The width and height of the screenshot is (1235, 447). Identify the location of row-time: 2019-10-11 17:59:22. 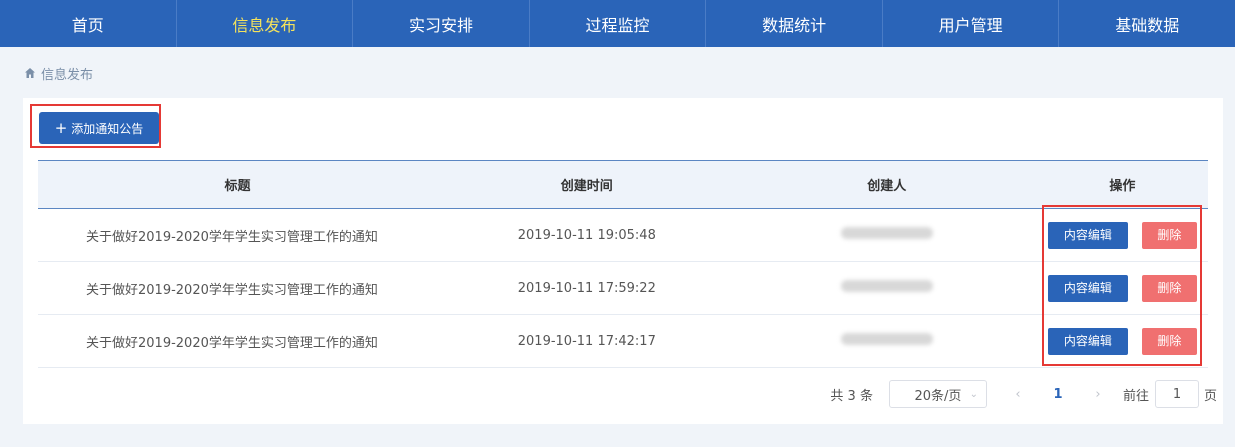
(586, 288).